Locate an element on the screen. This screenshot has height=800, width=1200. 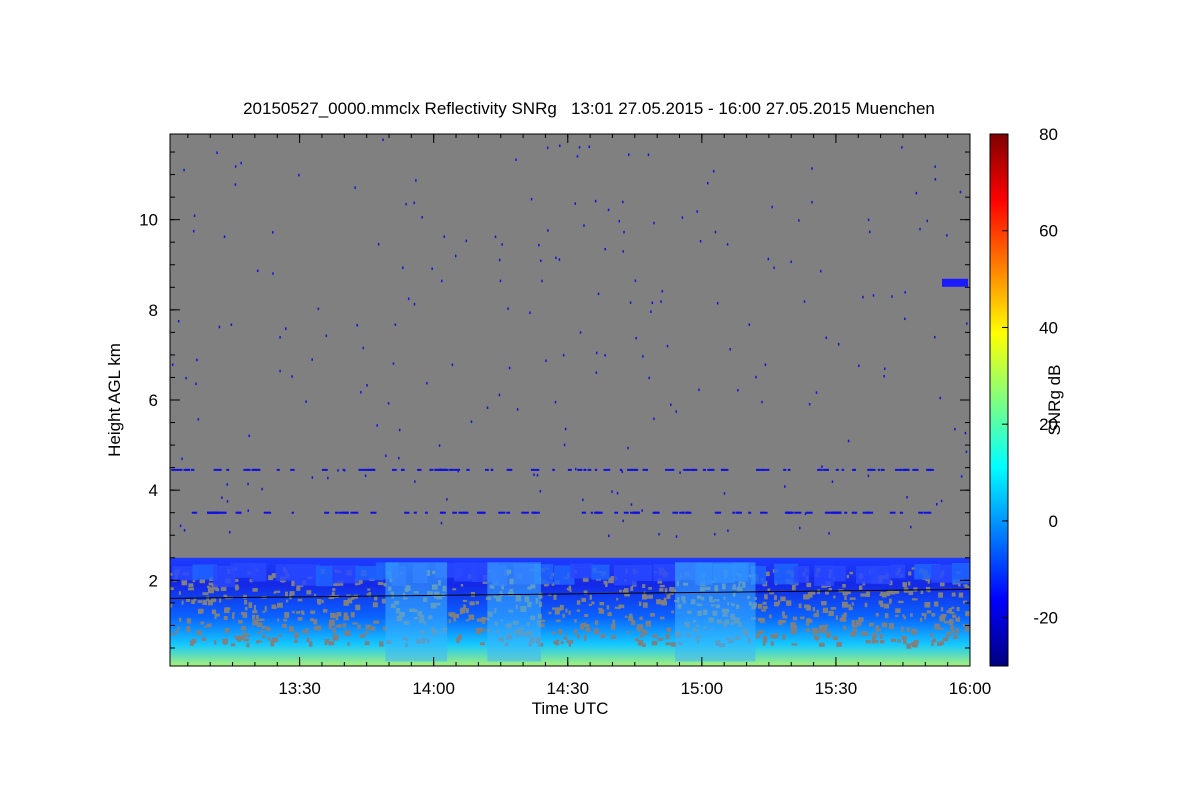
y-tick-label: 10 is located at coordinates (148, 220).